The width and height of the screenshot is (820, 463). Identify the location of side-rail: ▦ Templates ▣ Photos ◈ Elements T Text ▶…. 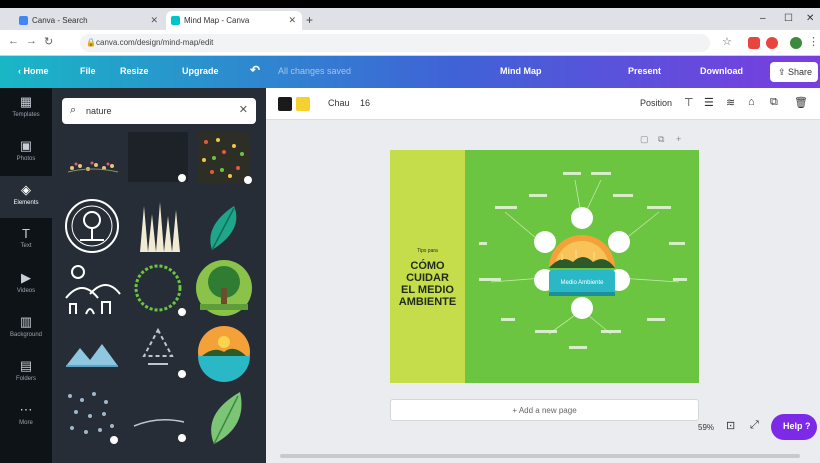
(26, 275).